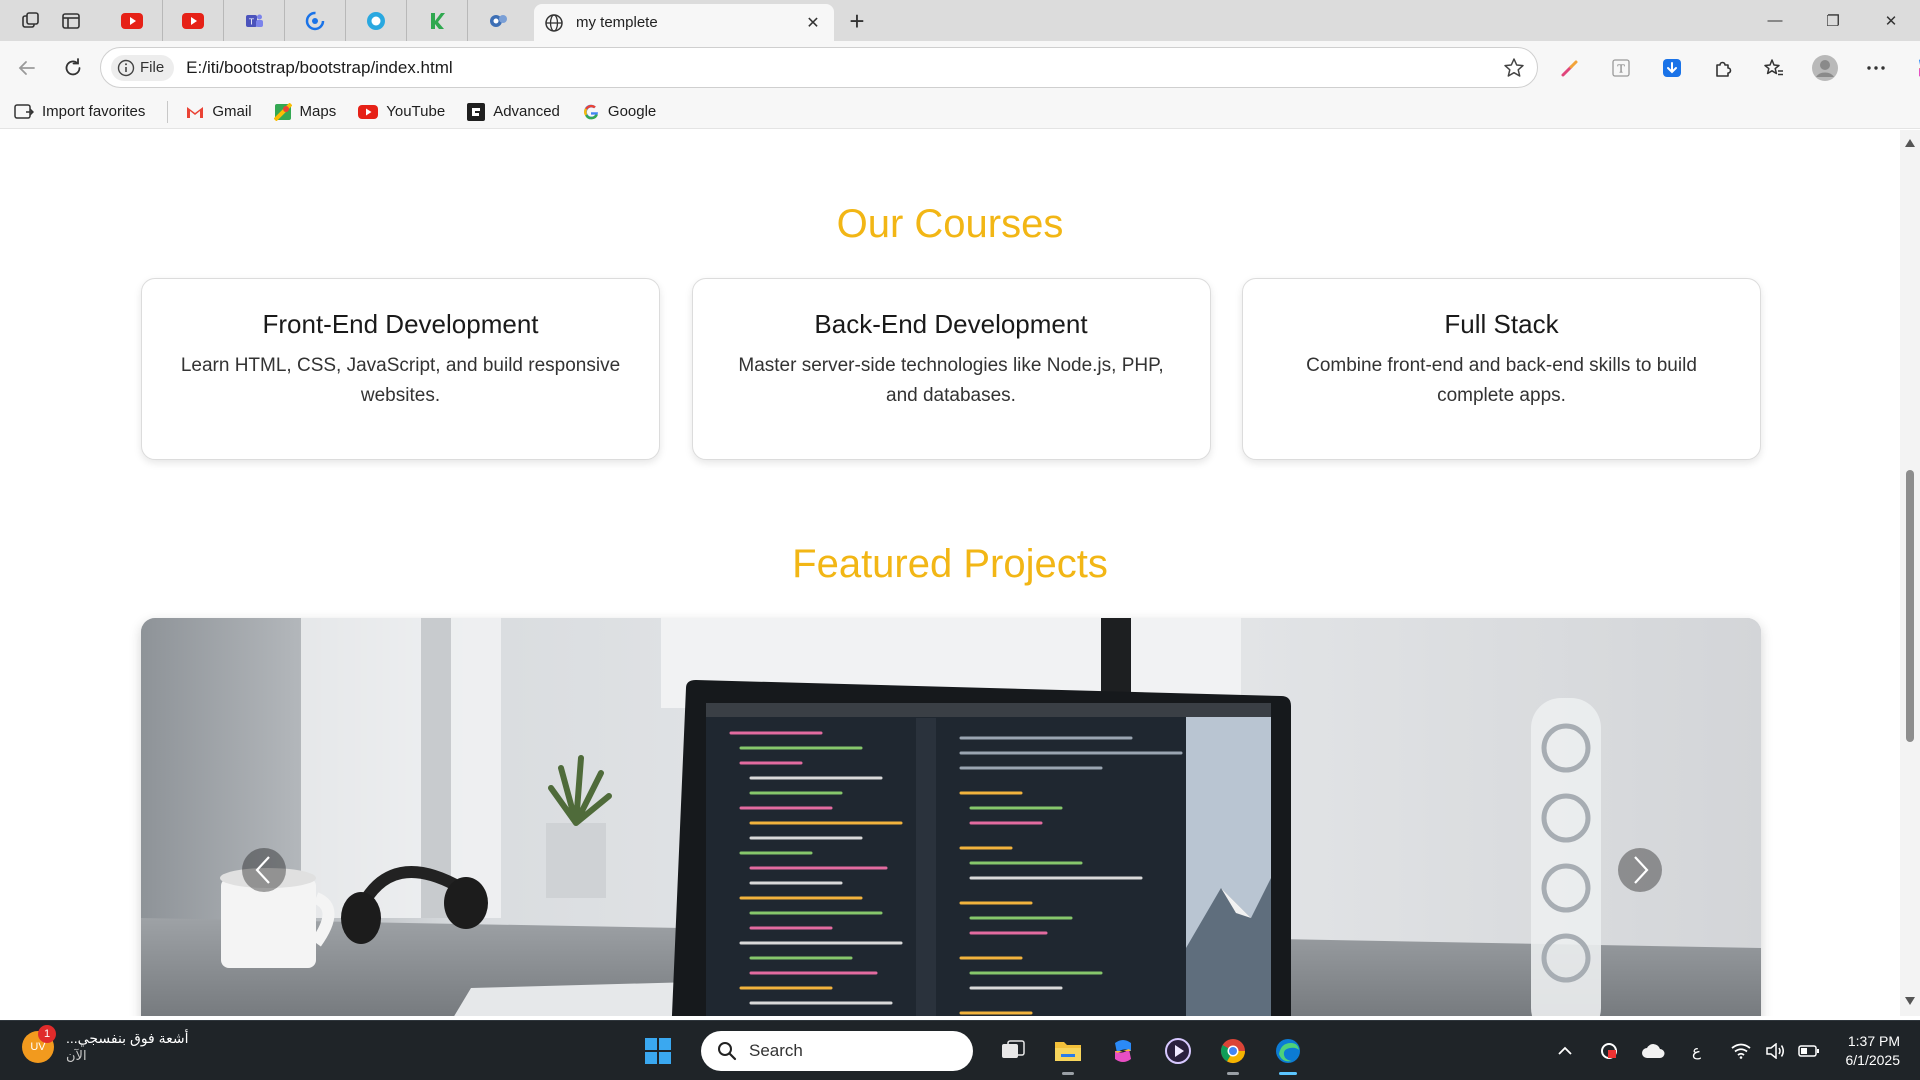  I want to click on fav-gmail: Gmail, so click(219, 111).